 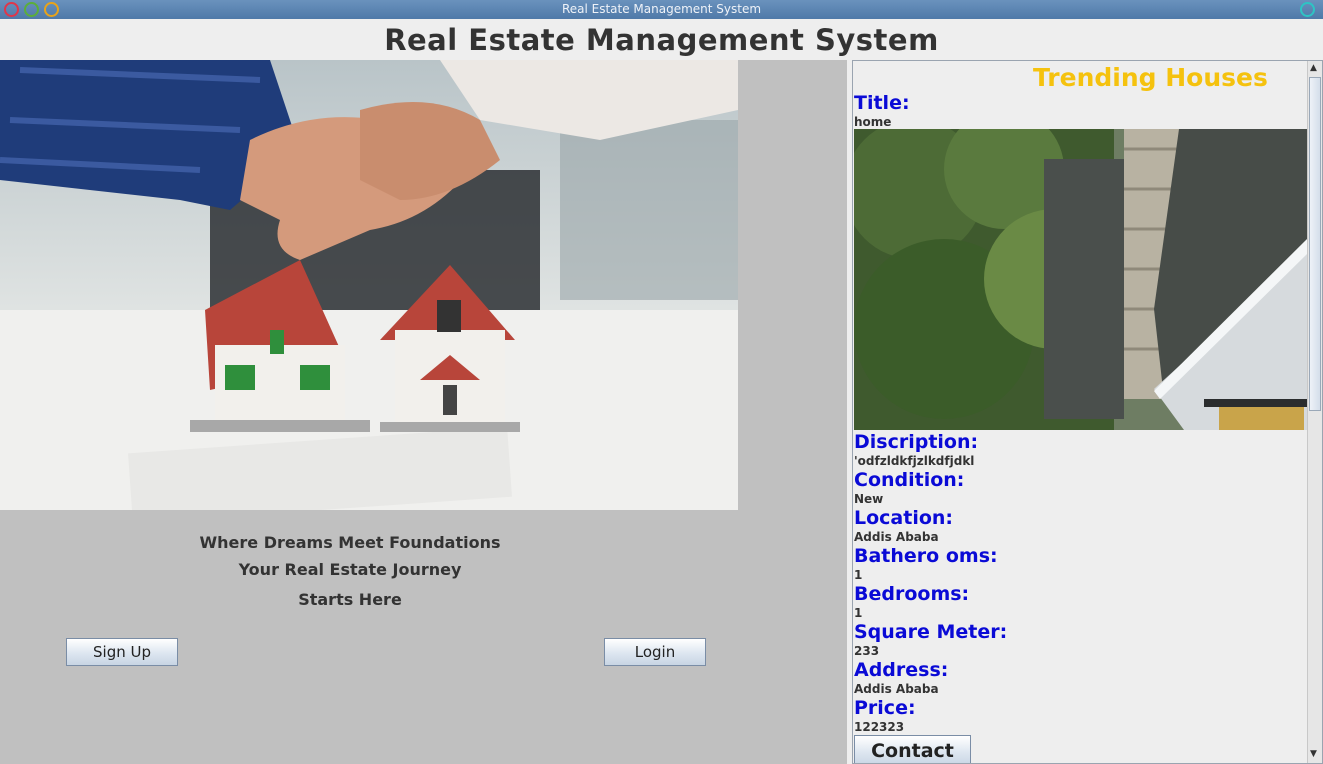 What do you see at coordinates (896, 689) in the screenshot?
I see `address-value: Addis Ababa` at bounding box center [896, 689].